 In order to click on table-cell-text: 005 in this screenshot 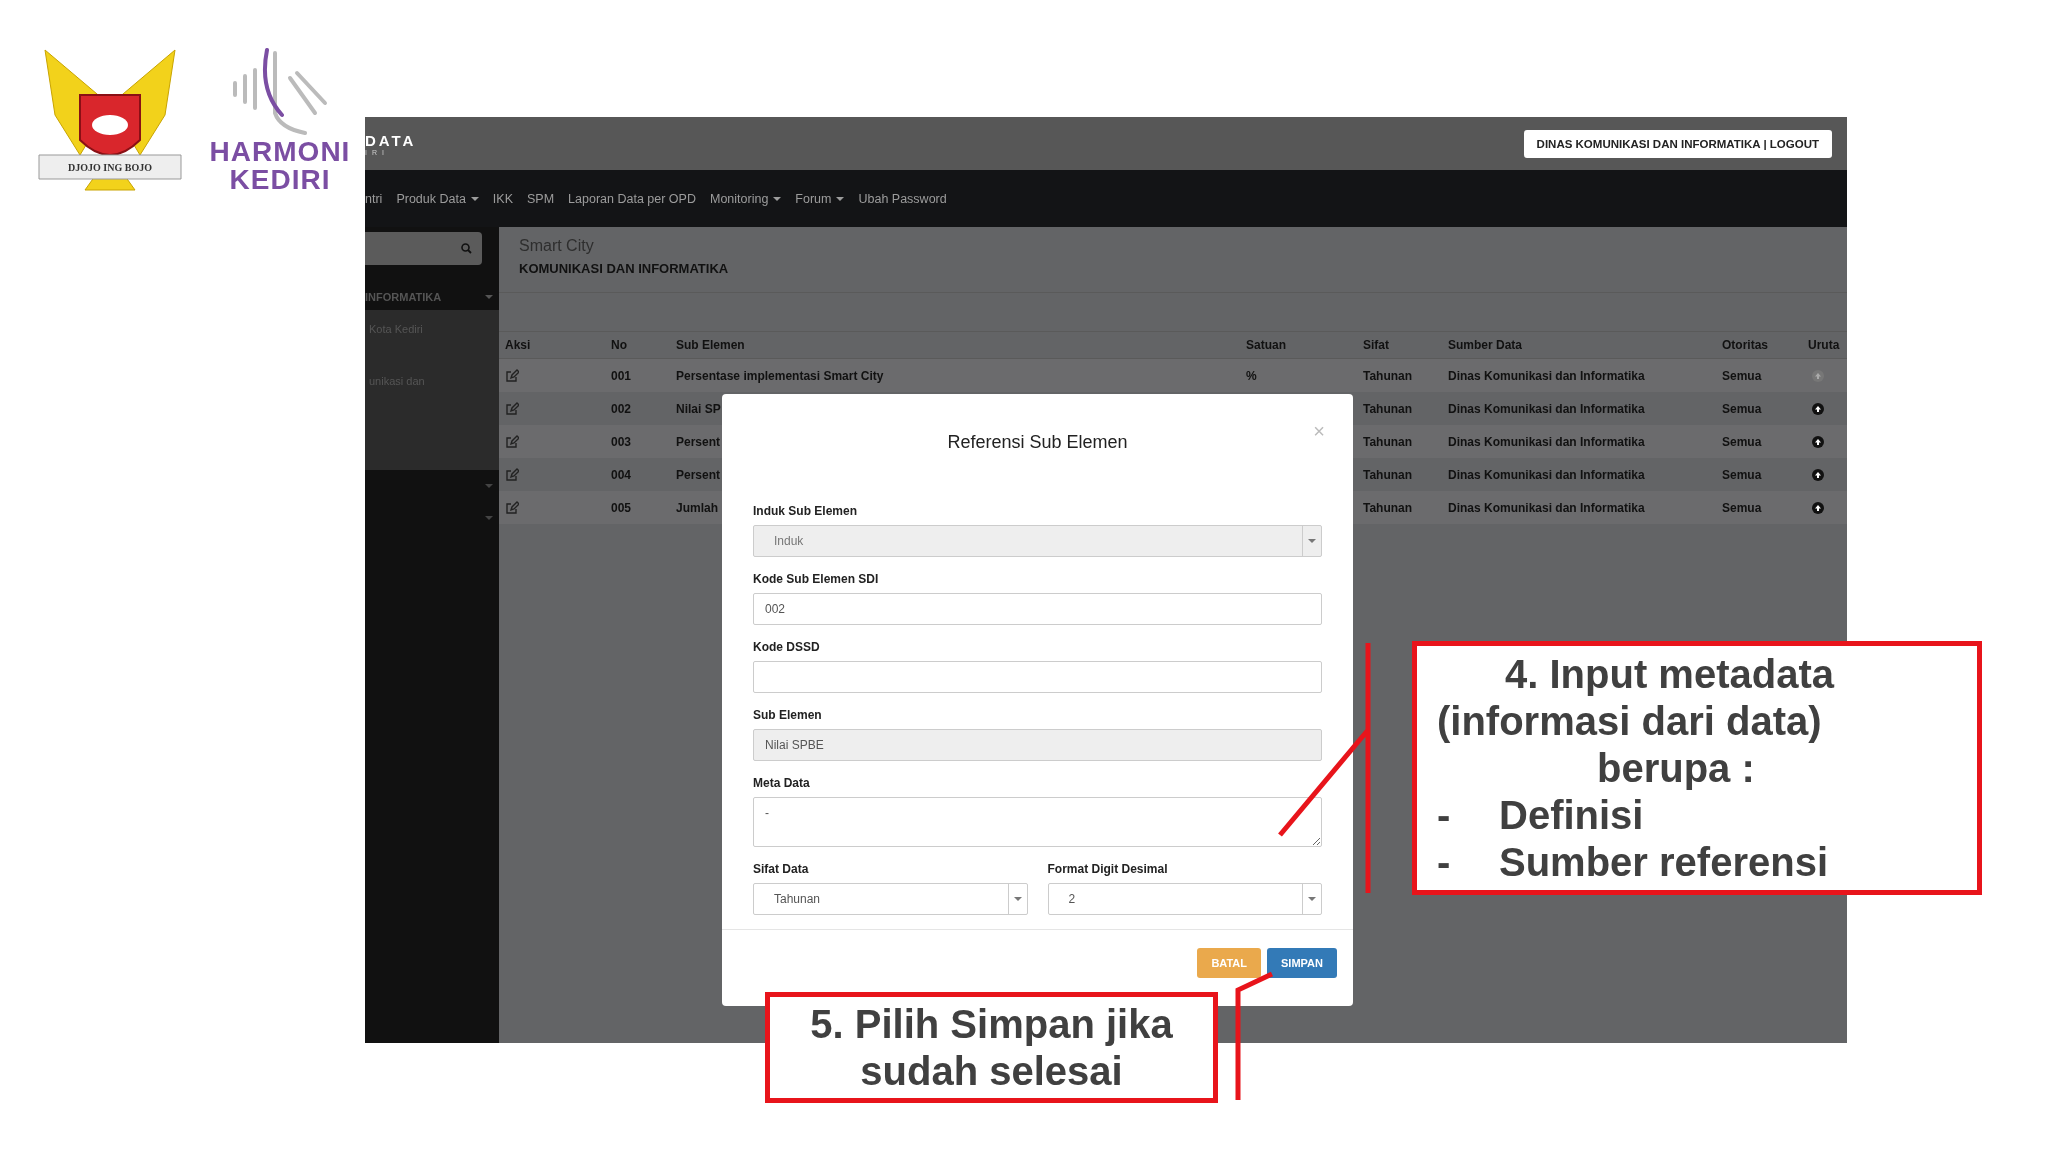, I will do `click(621, 507)`.